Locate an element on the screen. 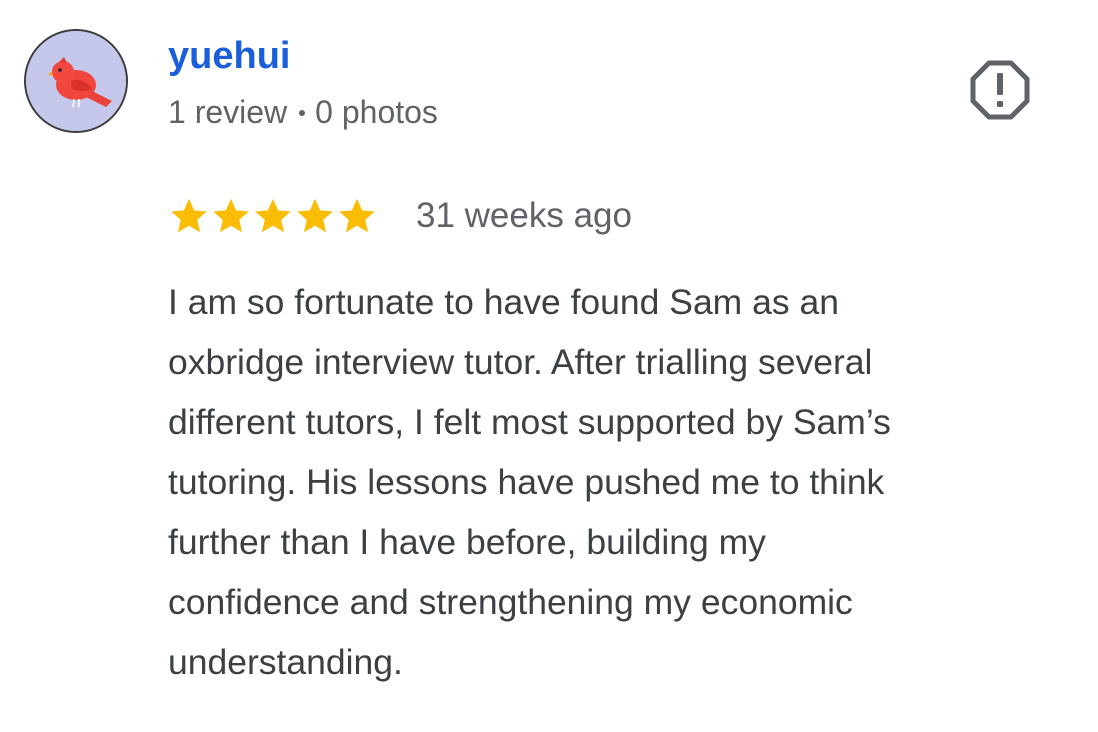  star-rating is located at coordinates (273, 216).